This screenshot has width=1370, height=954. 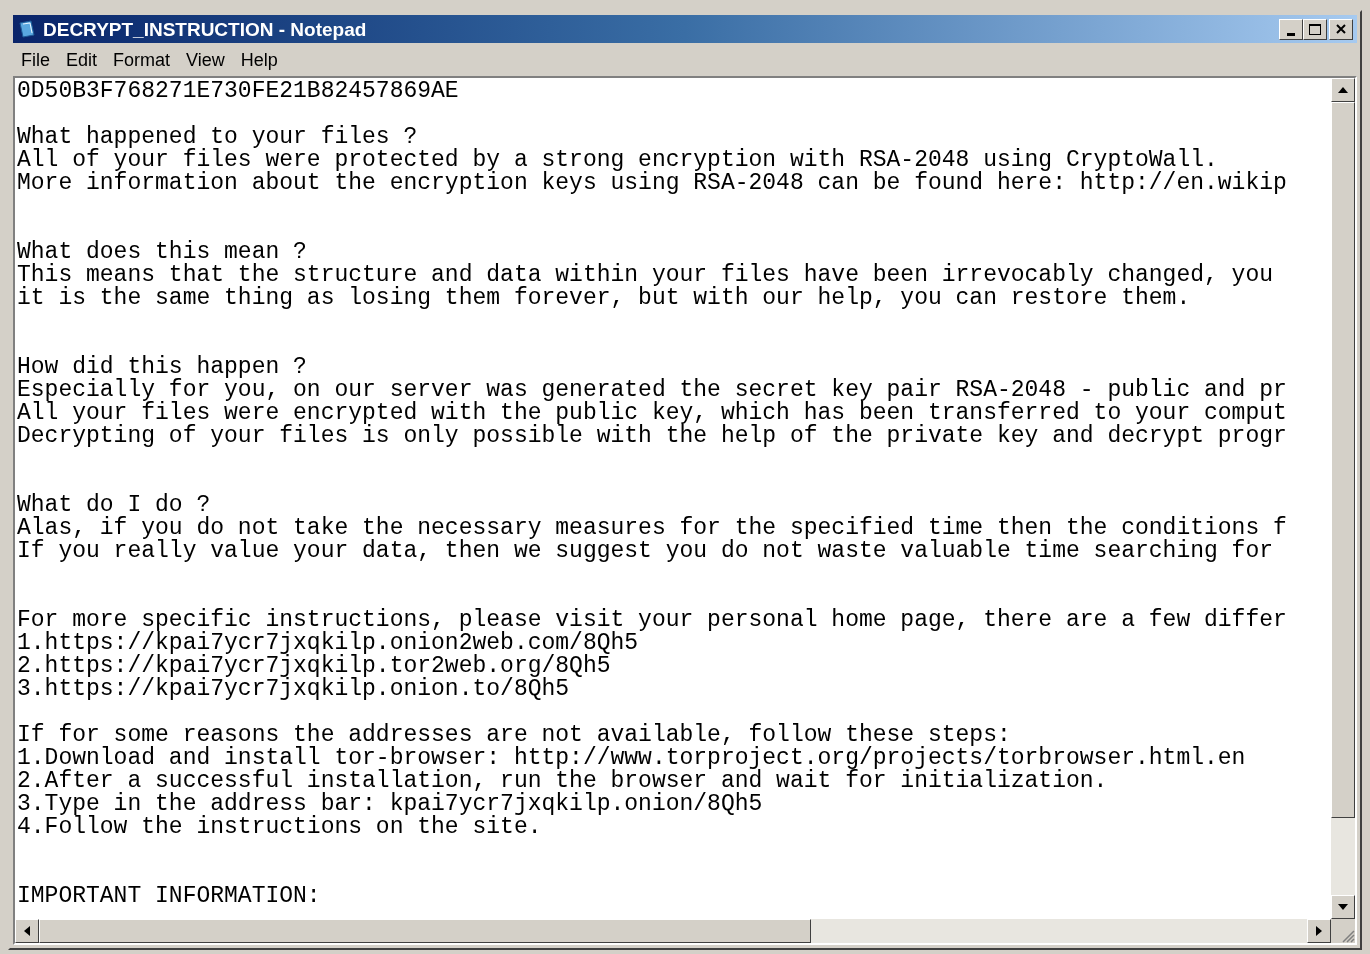 What do you see at coordinates (425, 931) in the screenshot?
I see `scroll-thumb` at bounding box center [425, 931].